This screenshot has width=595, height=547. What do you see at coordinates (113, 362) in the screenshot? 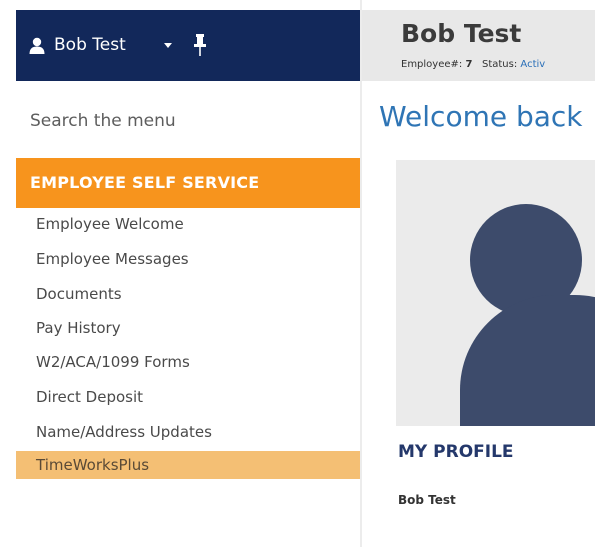
I see `sidebar-item-label: W2/ACA/1099 Forms` at bounding box center [113, 362].